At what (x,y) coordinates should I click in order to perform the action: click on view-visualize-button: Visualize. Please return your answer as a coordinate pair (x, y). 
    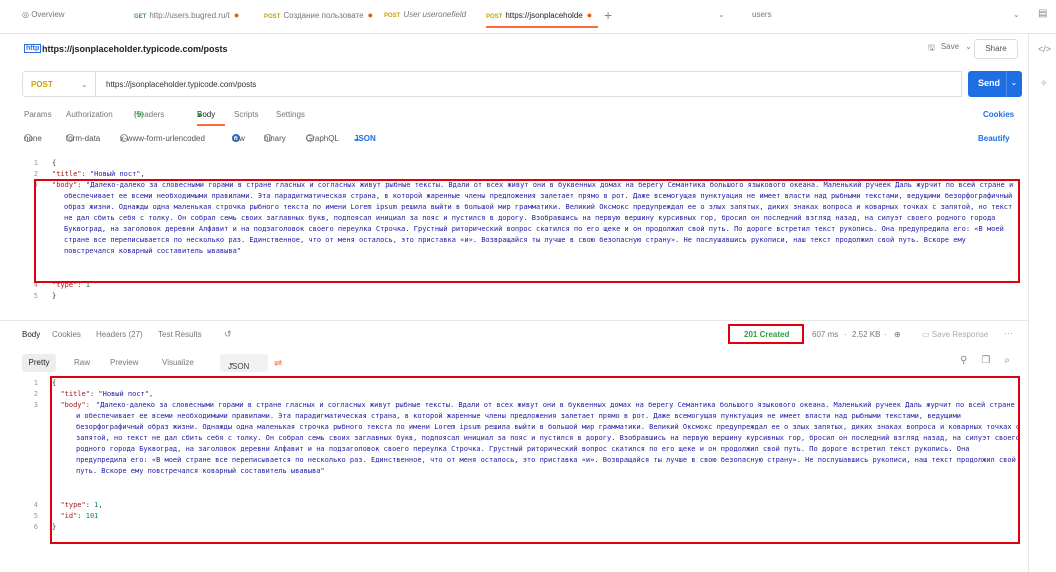
    Looking at the image, I should click on (178, 362).